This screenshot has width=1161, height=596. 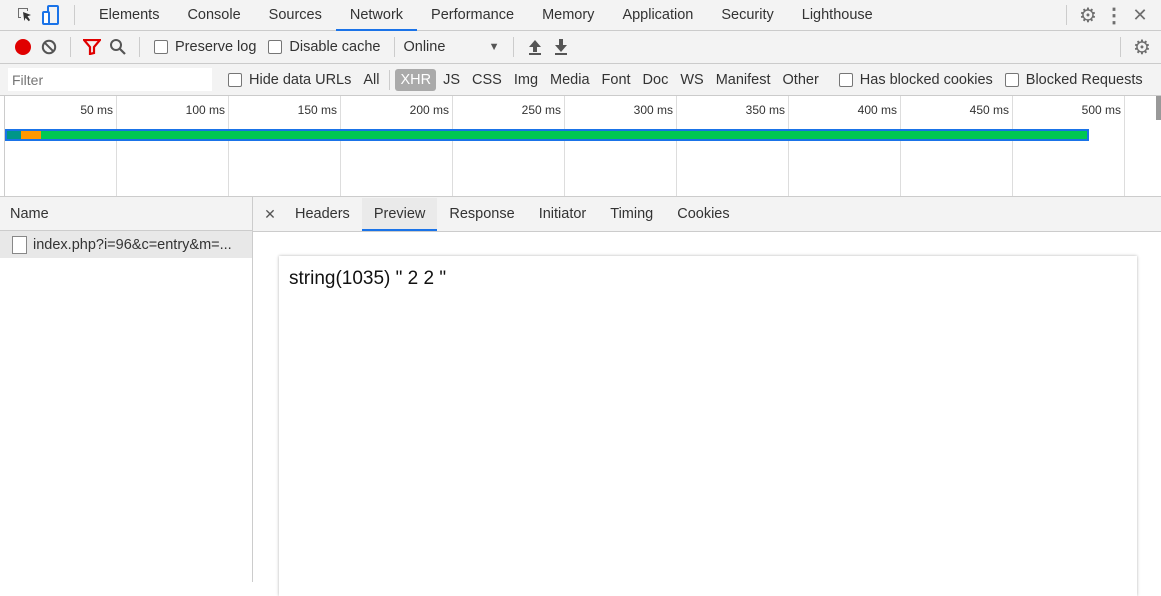 I want to click on network-settings-gear-icon: ⚙, so click(x=1142, y=47).